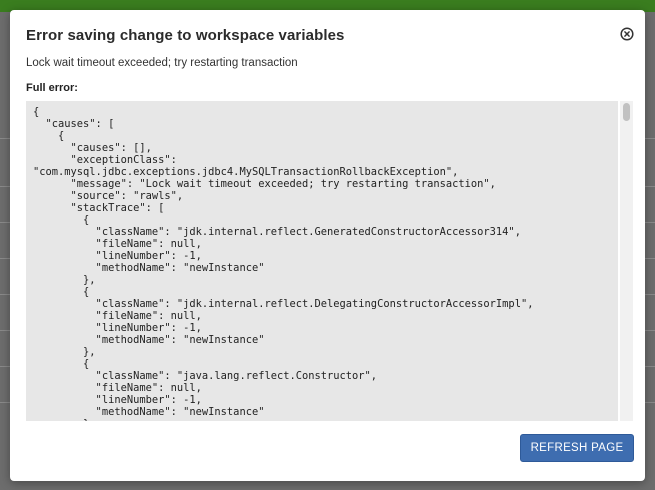 Image resolution: width=655 pixels, height=490 pixels. Describe the element at coordinates (626, 261) in the screenshot. I see `error-scrollbar` at that location.